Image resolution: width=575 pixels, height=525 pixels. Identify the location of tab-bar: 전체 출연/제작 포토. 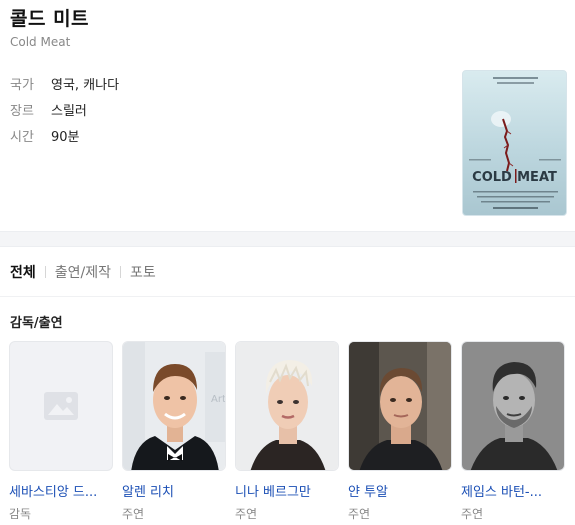
(83, 272).